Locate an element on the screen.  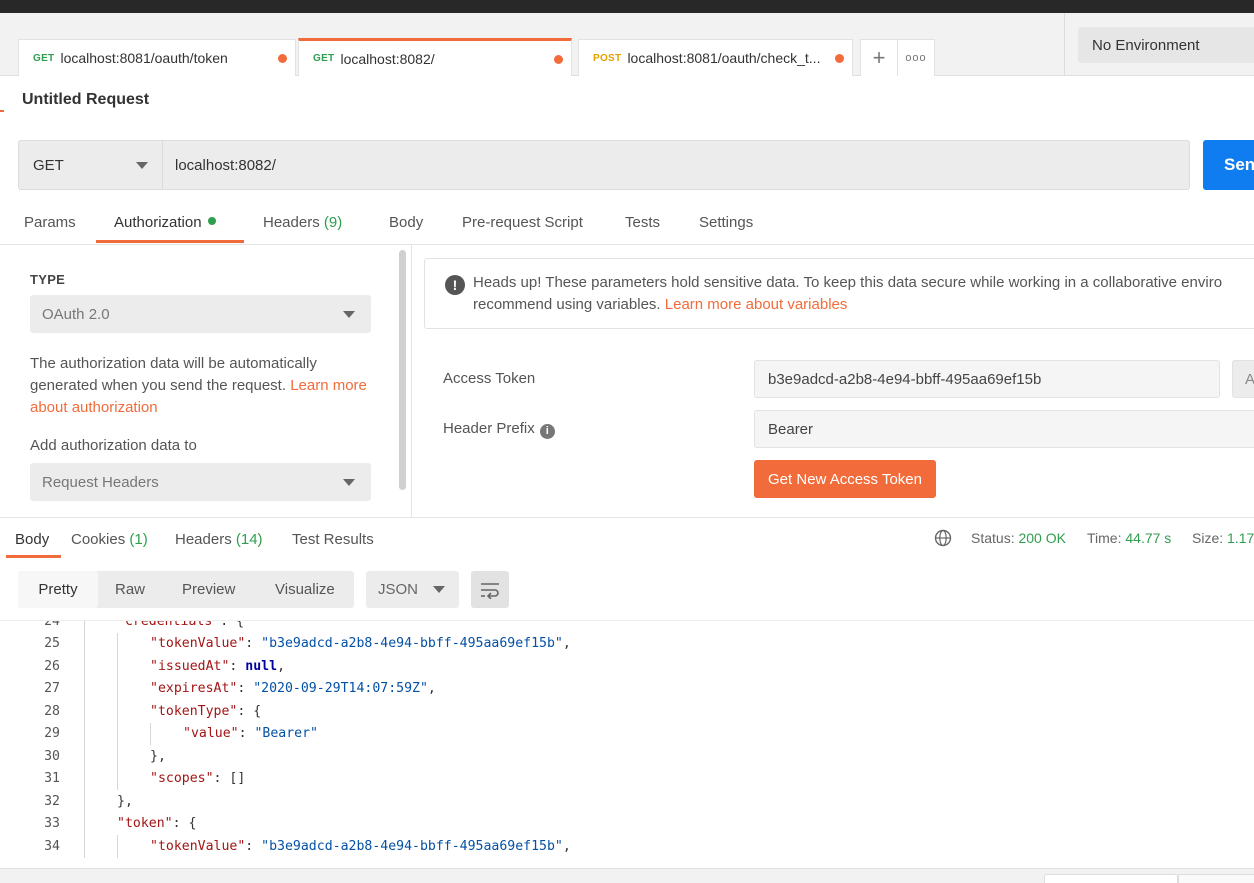
json-string: "Bearer" is located at coordinates (286, 734).